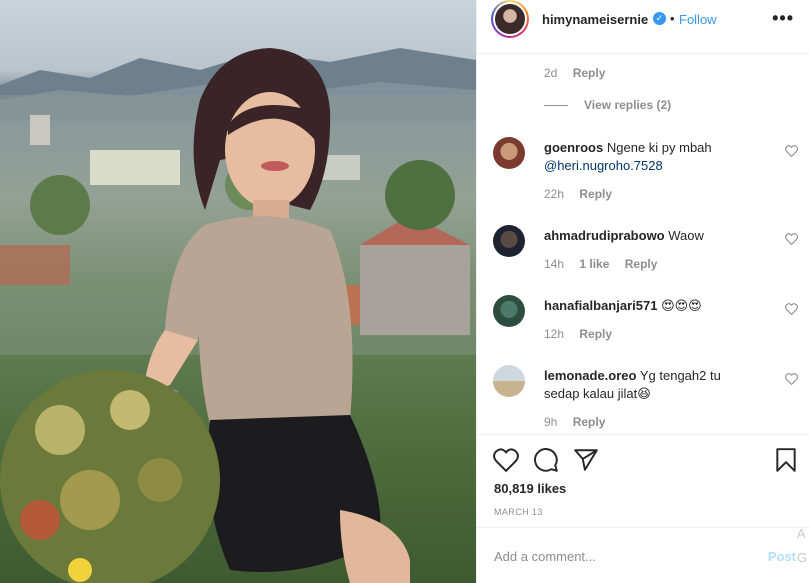  What do you see at coordinates (603, 165) in the screenshot?
I see `comment-mention: @heri.nugroho.7528` at bounding box center [603, 165].